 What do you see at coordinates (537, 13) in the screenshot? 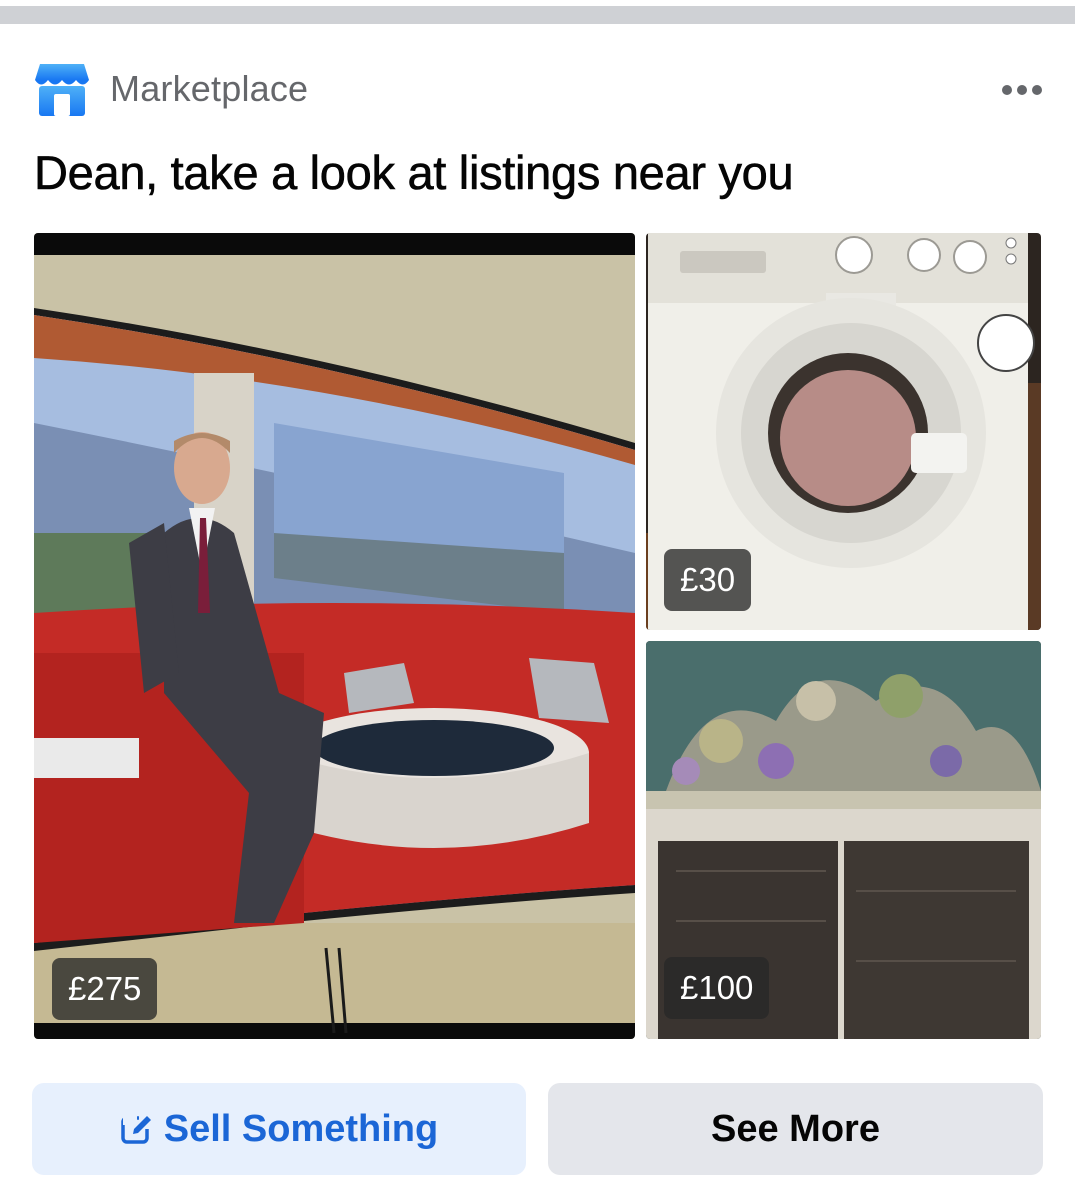
I see `top-divider` at bounding box center [537, 13].